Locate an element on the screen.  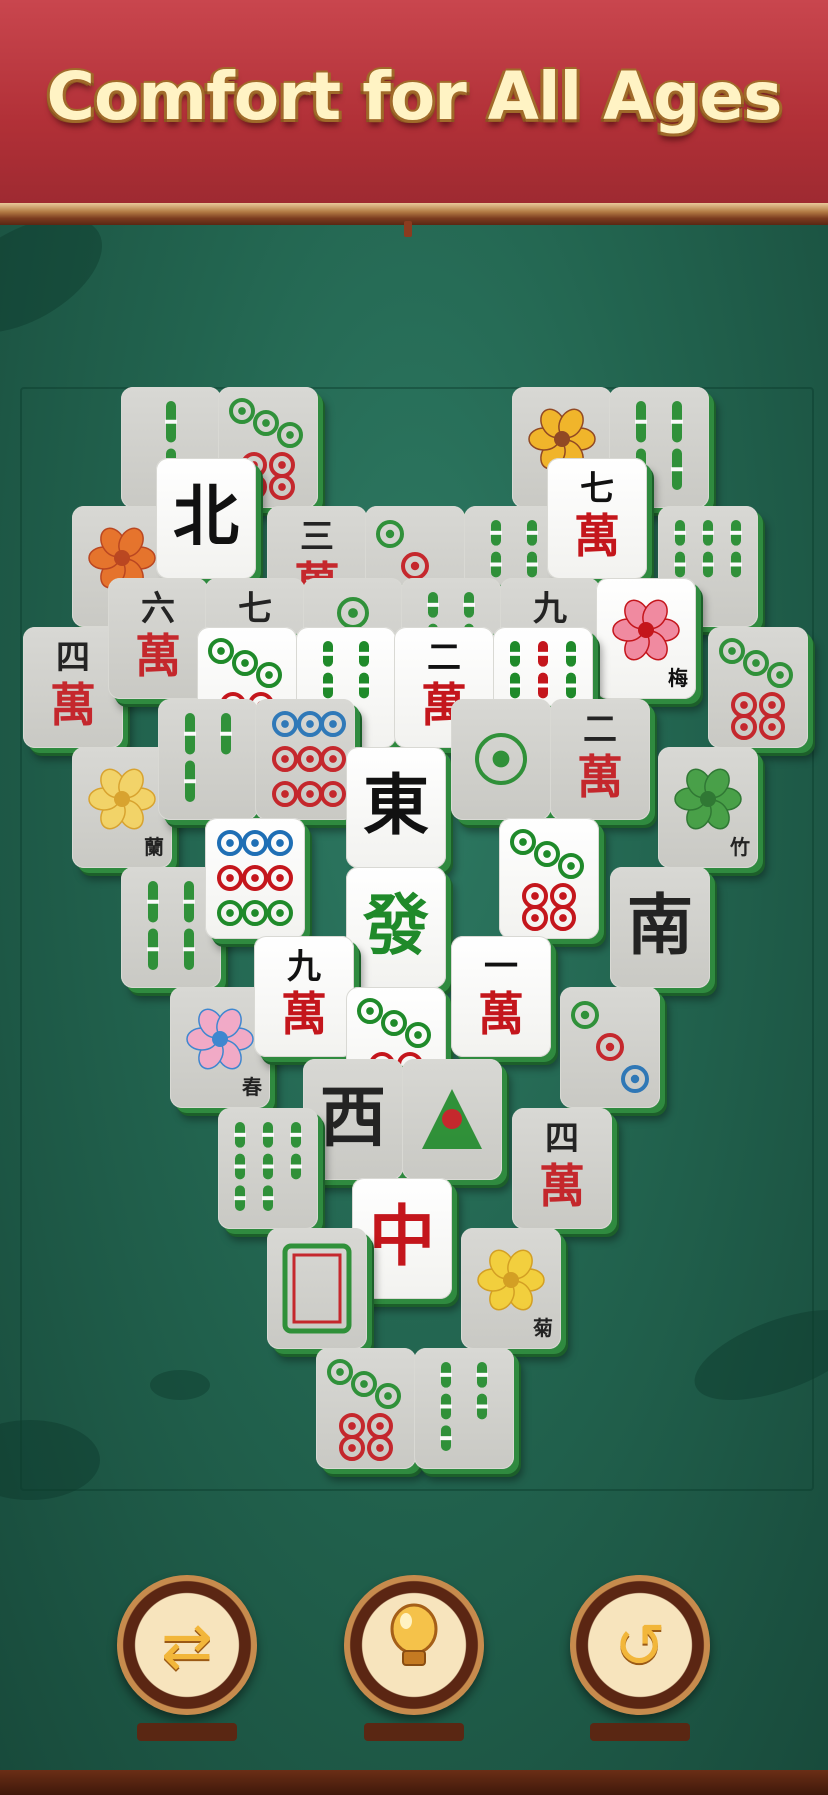
mahjong-tile-wan: 七萬 is located at coordinates (597, 518).